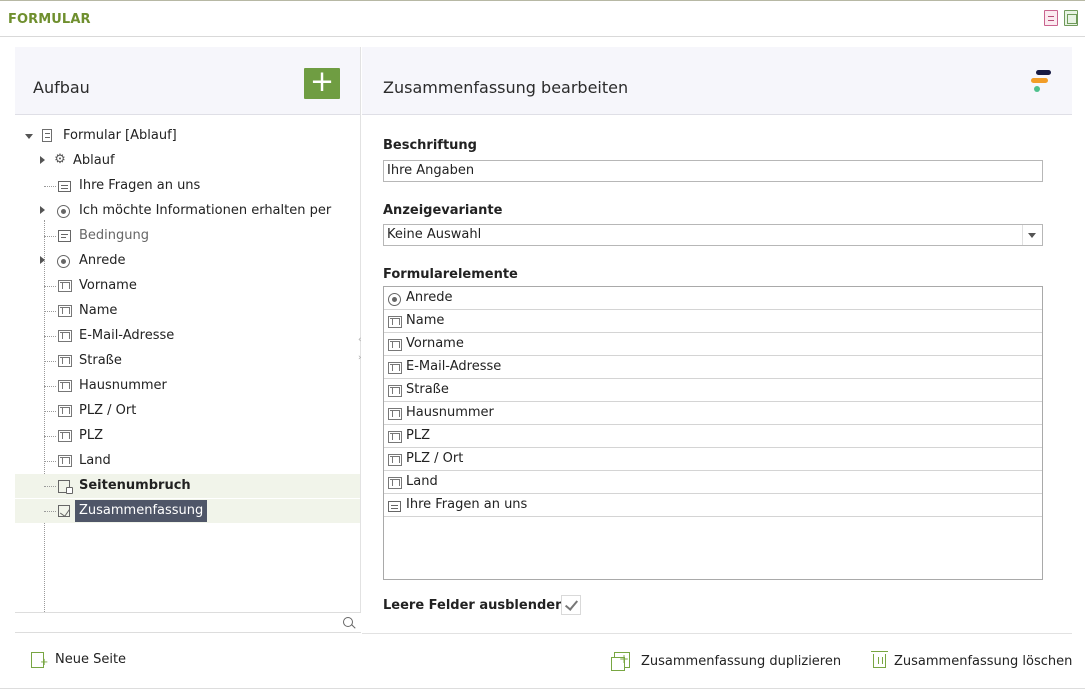  Describe the element at coordinates (140, 185) in the screenshot. I see `tree-item-label: Ihre Fragen an uns` at that location.